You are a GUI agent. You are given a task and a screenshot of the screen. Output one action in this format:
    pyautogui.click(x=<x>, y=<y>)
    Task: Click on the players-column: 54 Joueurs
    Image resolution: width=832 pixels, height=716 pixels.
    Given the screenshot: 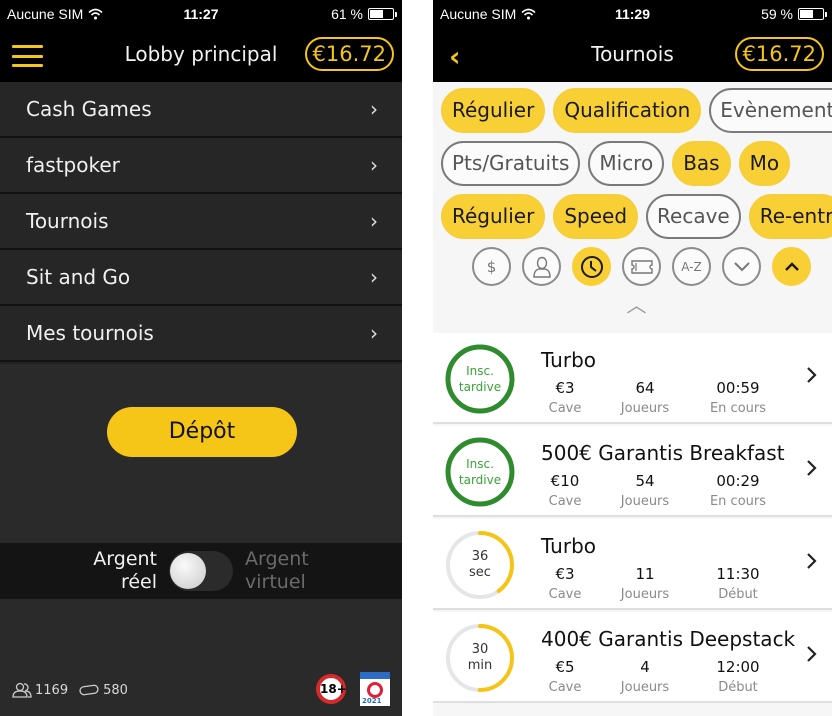 What is the action you would take?
    pyautogui.click(x=645, y=490)
    